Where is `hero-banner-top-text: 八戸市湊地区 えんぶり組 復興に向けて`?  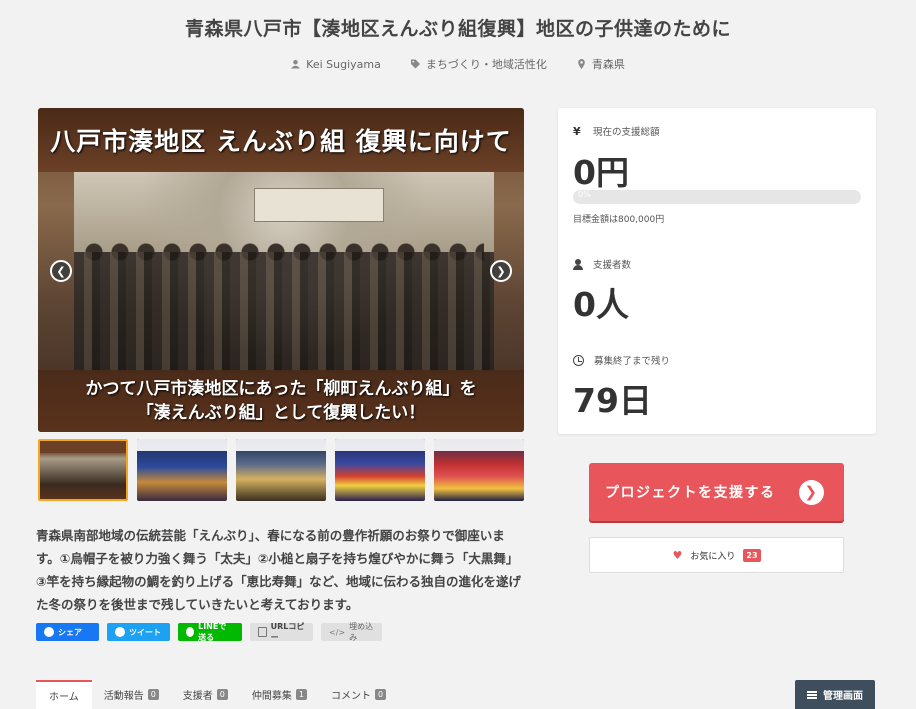 hero-banner-top-text: 八戸市湊地区 えんぶり組 復興に向けて is located at coordinates (281, 141).